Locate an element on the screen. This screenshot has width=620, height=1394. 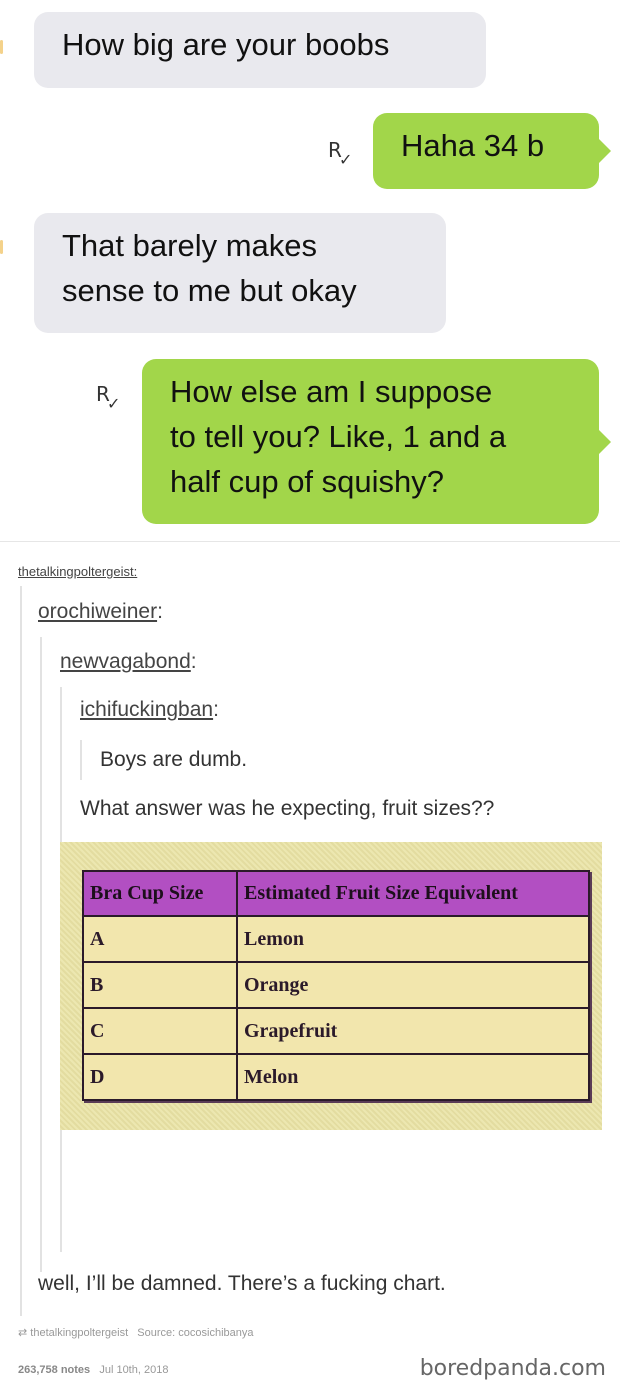
reblog-user-link: orochiweiner is located at coordinates (97, 611).